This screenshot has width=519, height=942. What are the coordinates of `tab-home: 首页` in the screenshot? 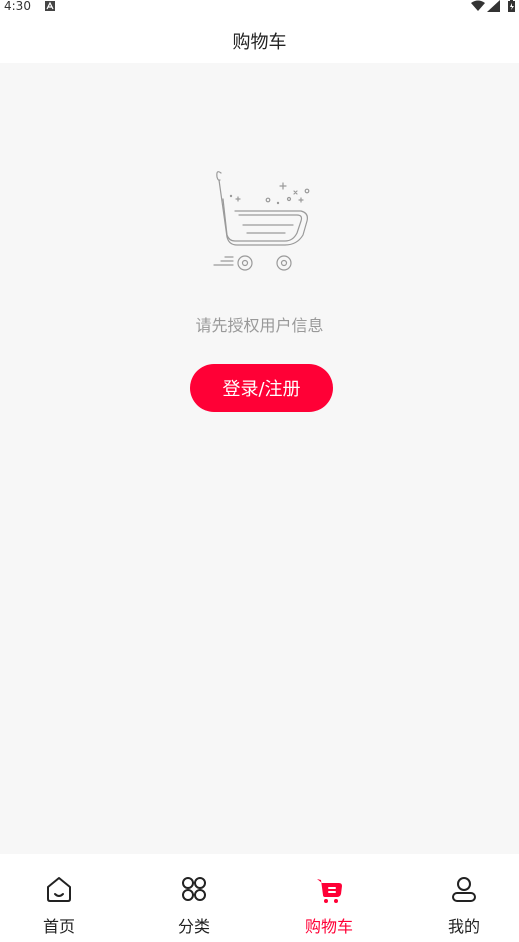 It's located at (62, 898).